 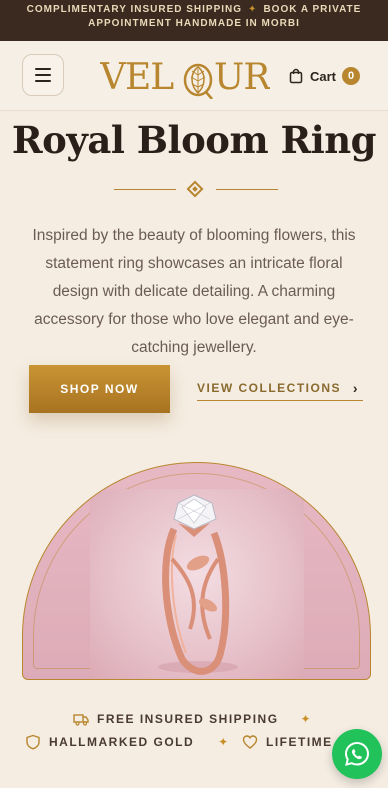 I want to click on menu-button, so click(x=43, y=75).